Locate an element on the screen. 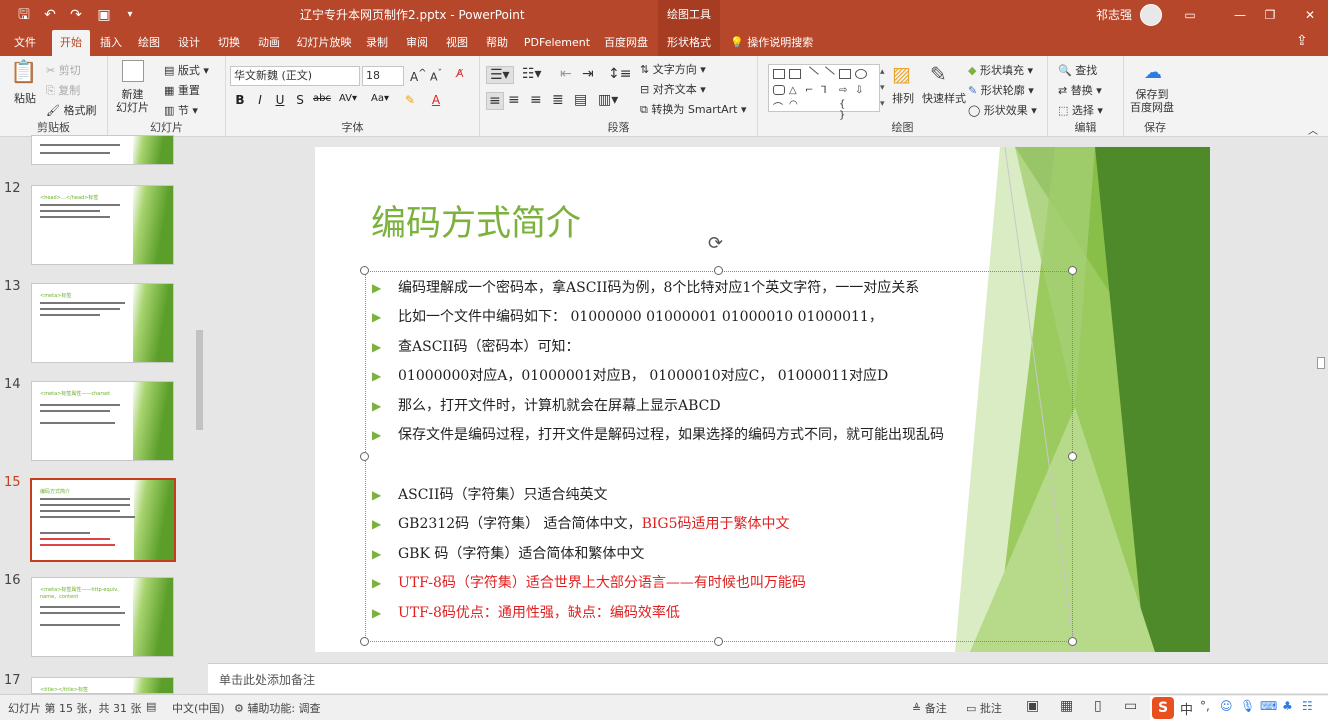  undo-icon: ↶ is located at coordinates (50, 15).